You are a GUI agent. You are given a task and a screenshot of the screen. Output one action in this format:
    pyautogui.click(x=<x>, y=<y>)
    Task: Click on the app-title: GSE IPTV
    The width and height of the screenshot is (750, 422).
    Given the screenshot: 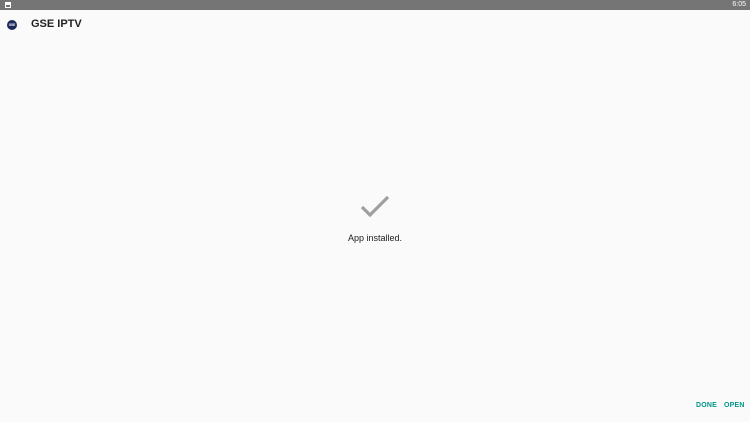 What is the action you would take?
    pyautogui.click(x=56, y=24)
    